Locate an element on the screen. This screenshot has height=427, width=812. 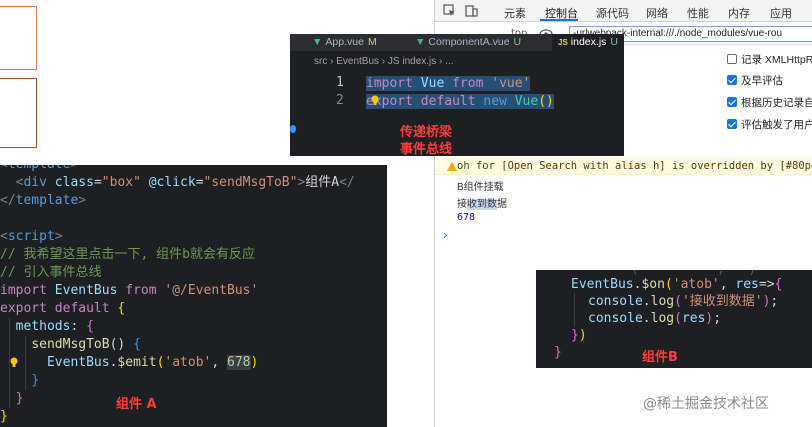
console-log-received: 接收到数据 is located at coordinates (482, 204).